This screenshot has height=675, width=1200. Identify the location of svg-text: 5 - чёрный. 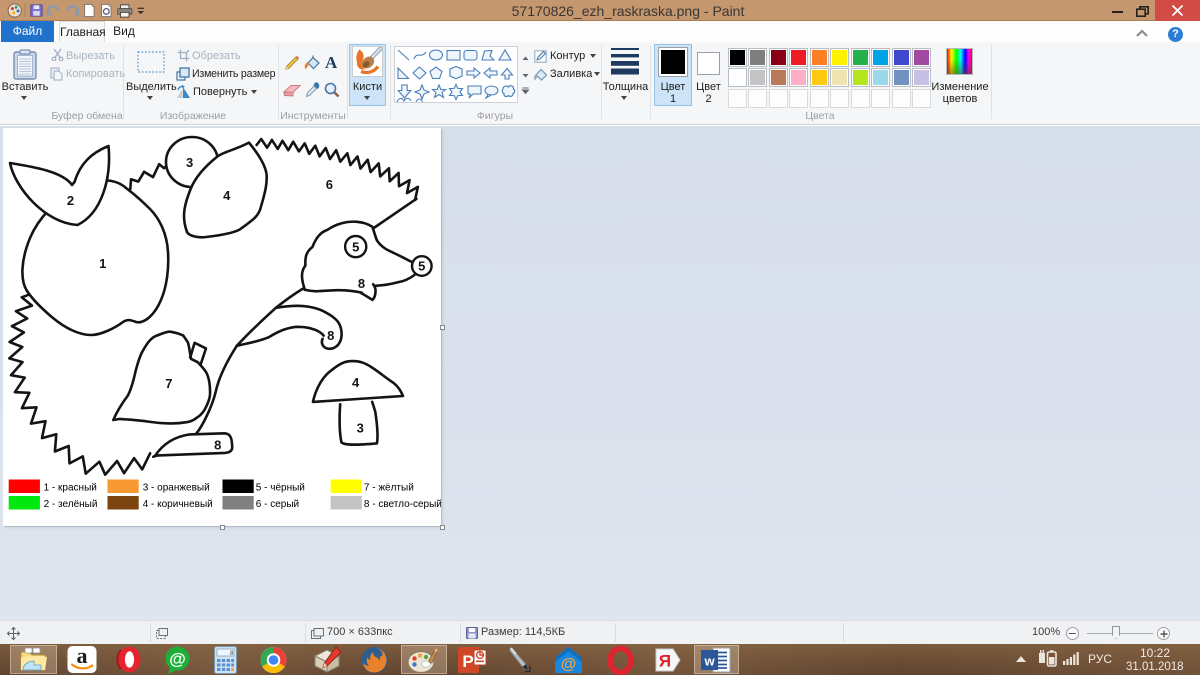
(280, 488).